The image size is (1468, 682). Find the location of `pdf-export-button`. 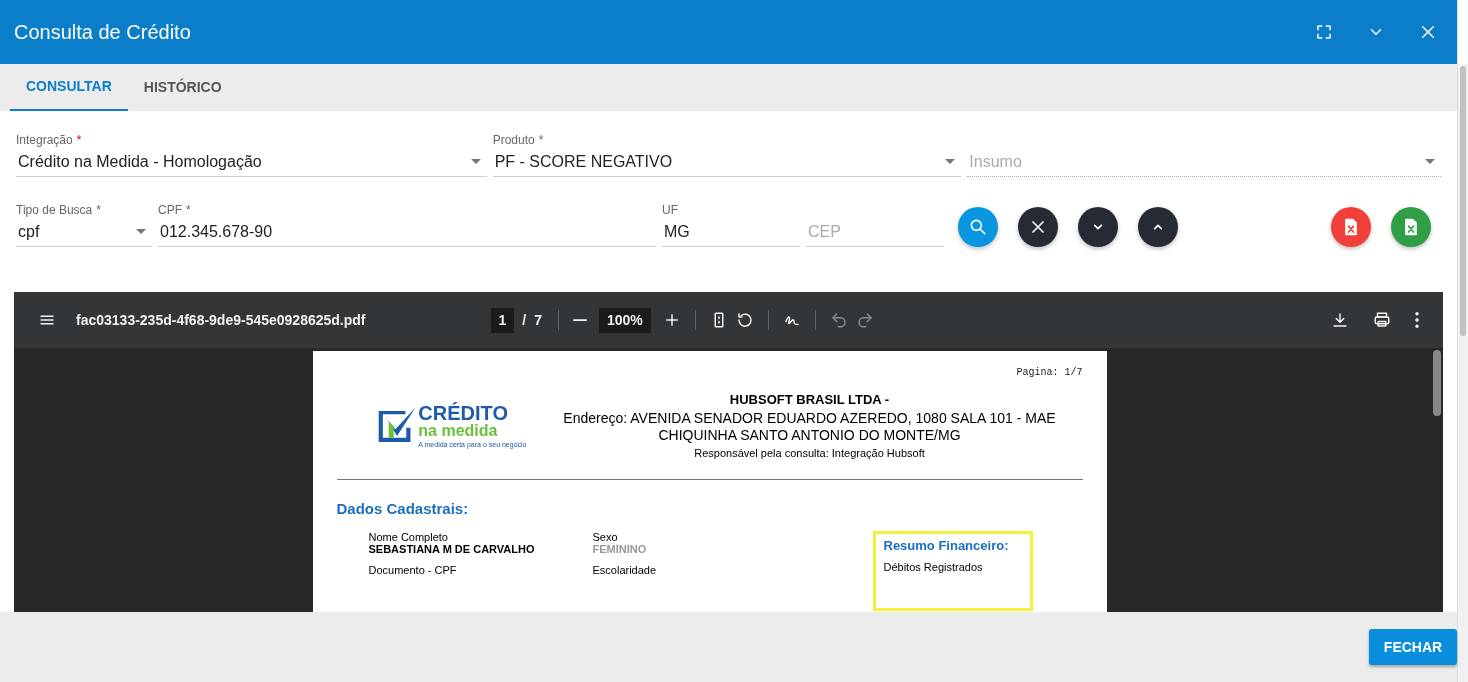

pdf-export-button is located at coordinates (1351, 227).